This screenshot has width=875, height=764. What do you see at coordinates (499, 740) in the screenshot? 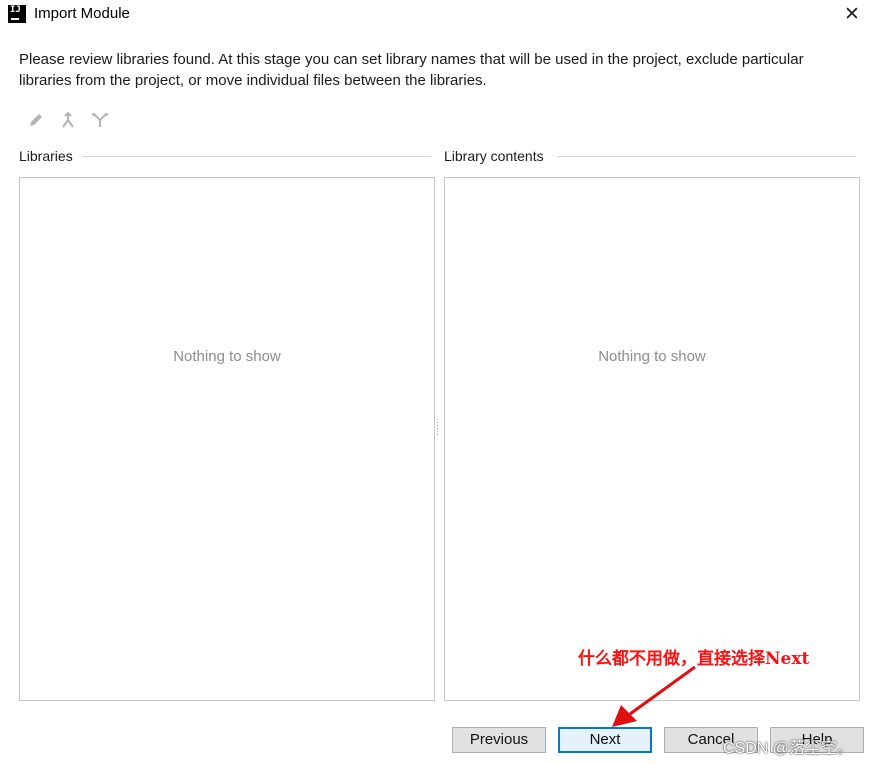
I see `previous-button: Previous` at bounding box center [499, 740].